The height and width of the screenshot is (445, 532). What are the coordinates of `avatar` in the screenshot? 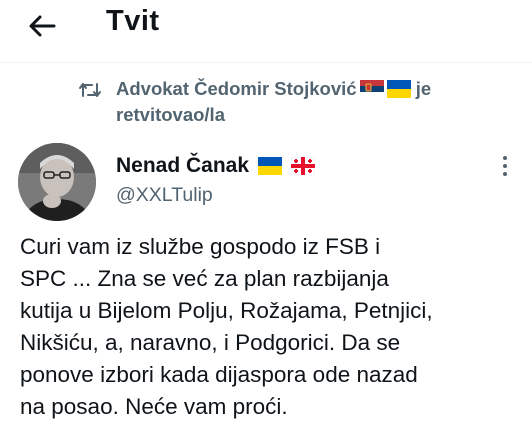 It's located at (57, 182).